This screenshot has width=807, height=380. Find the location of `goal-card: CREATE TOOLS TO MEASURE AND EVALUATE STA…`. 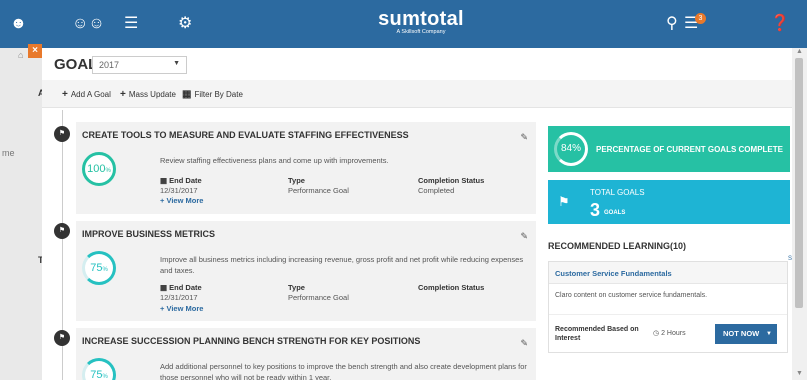

goal-card: CREATE TOOLS TO MEASURE AND EVALUATE STA… is located at coordinates (306, 168).